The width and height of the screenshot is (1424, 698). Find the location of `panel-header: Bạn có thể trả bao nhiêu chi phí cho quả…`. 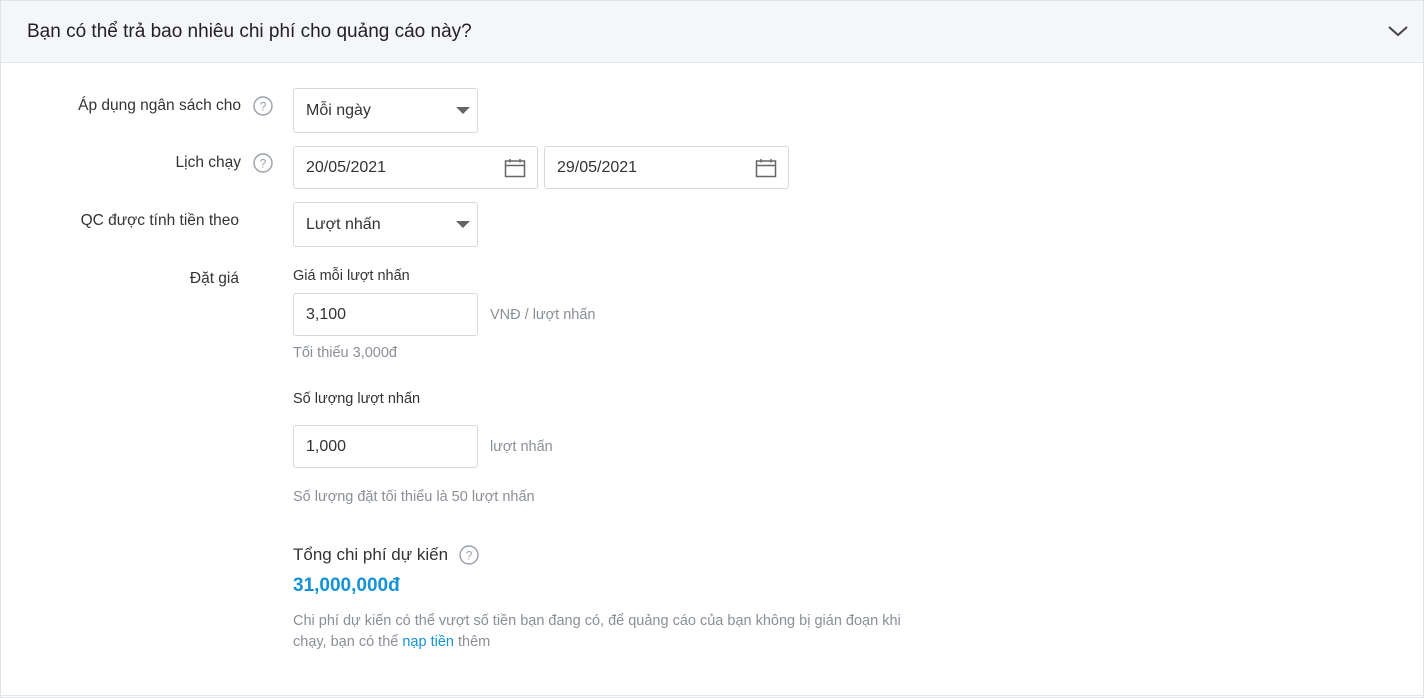

panel-header: Bạn có thể trả bao nhiêu chi phí cho quả… is located at coordinates (712, 32).